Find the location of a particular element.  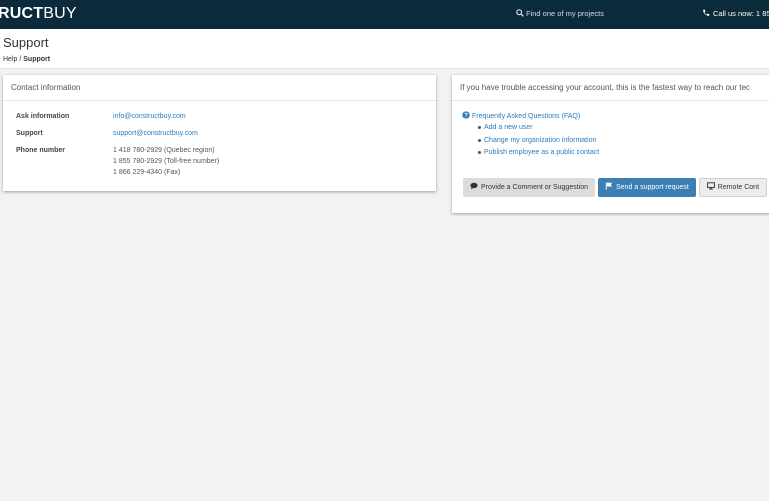

send-support-request-button: Send a support request is located at coordinates (647, 187).